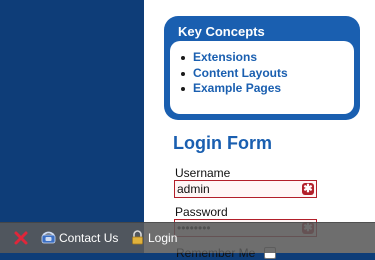  Describe the element at coordinates (222, 143) in the screenshot. I see `login-form-title: Login Form` at that location.